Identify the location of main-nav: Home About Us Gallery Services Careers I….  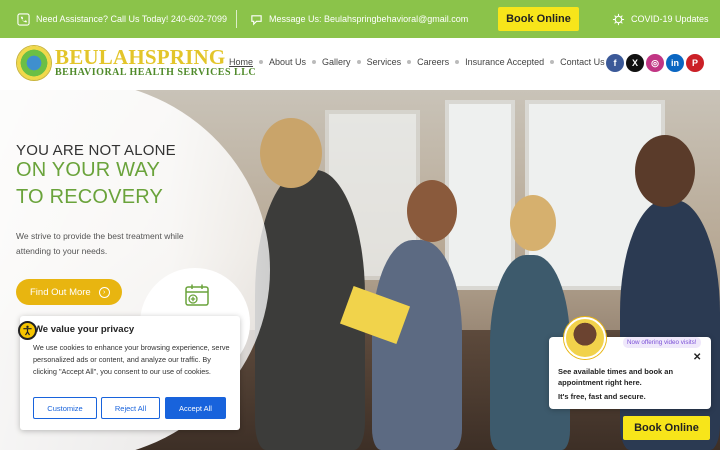
(417, 62).